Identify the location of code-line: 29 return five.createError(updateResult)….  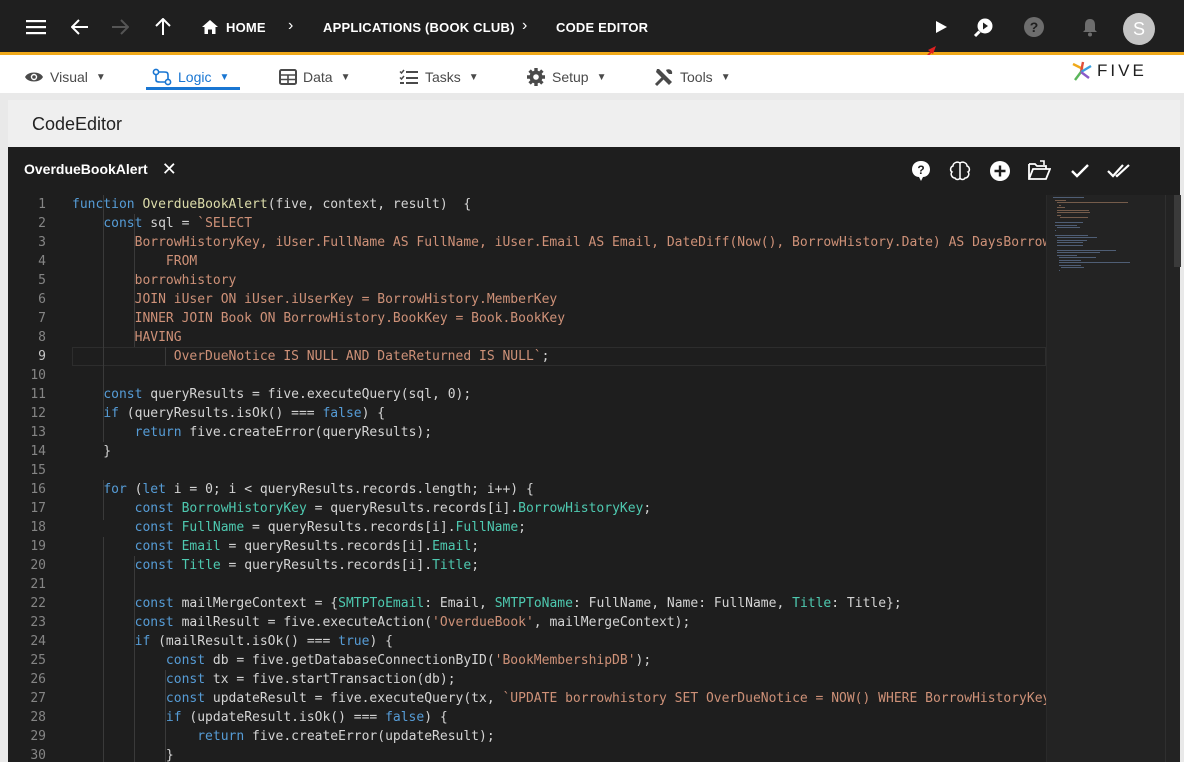
(527, 736).